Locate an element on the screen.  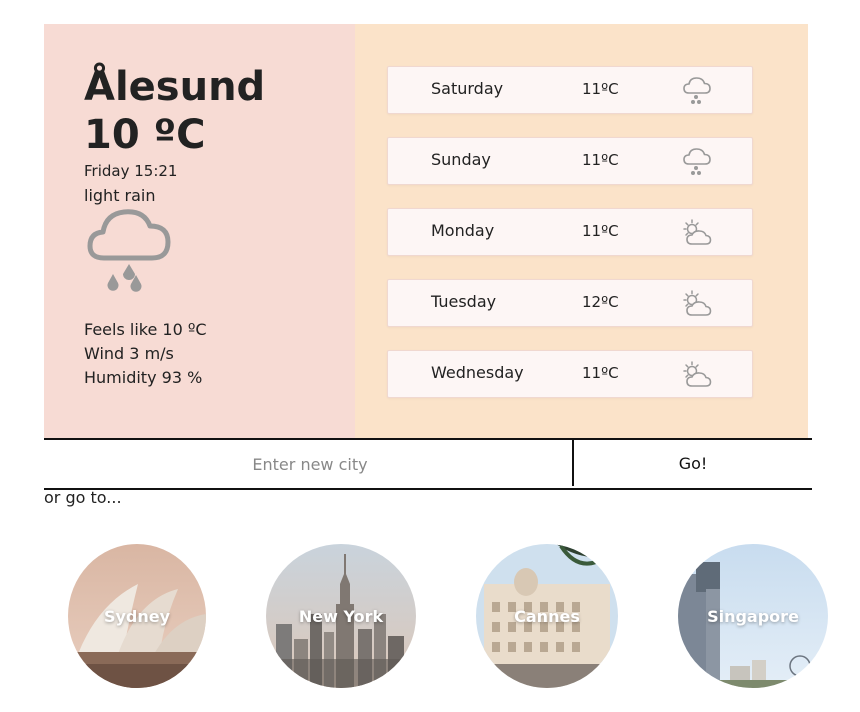
destination-singapore: Singapore is located at coordinates (753, 616).